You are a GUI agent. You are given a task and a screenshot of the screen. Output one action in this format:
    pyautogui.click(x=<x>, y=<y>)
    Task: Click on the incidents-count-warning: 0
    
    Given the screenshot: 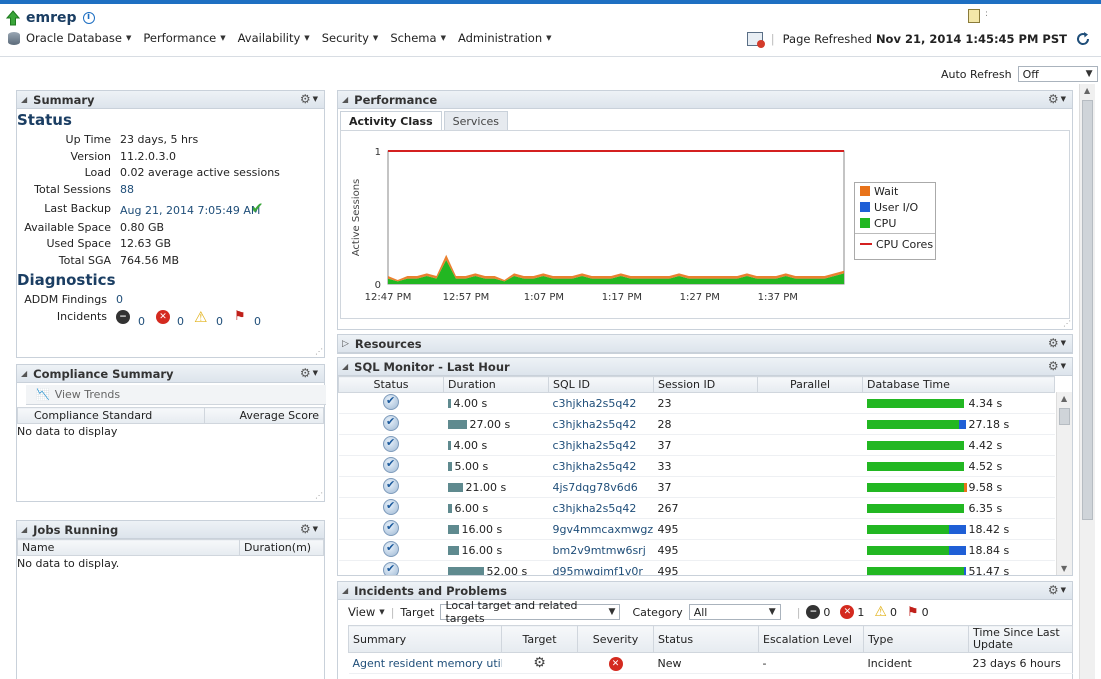 What is the action you would take?
    pyautogui.click(x=893, y=612)
    